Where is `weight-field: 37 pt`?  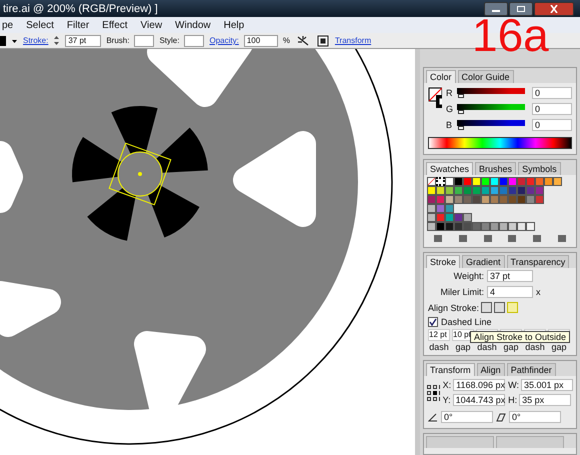
weight-field: 37 pt is located at coordinates (510, 276).